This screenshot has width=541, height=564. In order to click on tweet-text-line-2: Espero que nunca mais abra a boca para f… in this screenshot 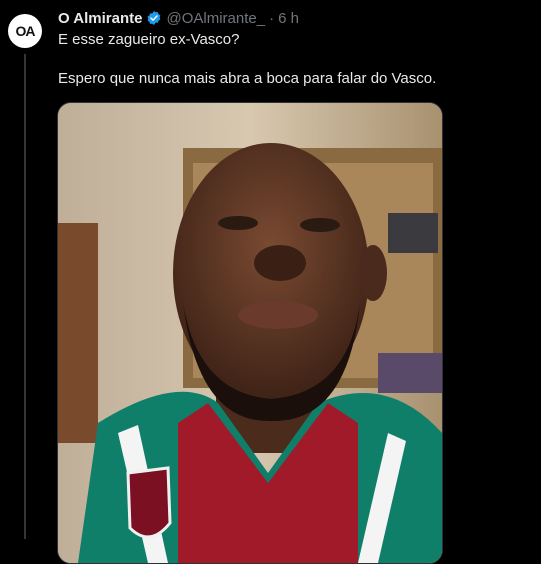, I will do `click(247, 78)`.